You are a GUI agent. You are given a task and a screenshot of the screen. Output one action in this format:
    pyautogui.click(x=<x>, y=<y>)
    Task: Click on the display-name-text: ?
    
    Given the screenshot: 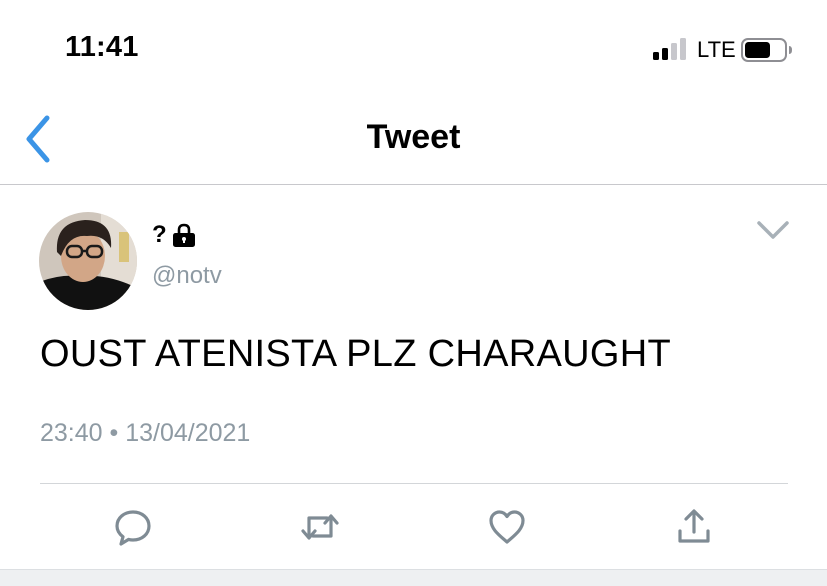 What is the action you would take?
    pyautogui.click(x=159, y=234)
    